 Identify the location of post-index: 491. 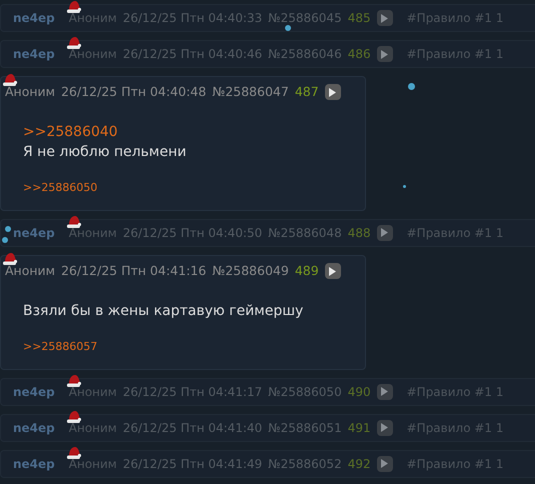
(359, 428).